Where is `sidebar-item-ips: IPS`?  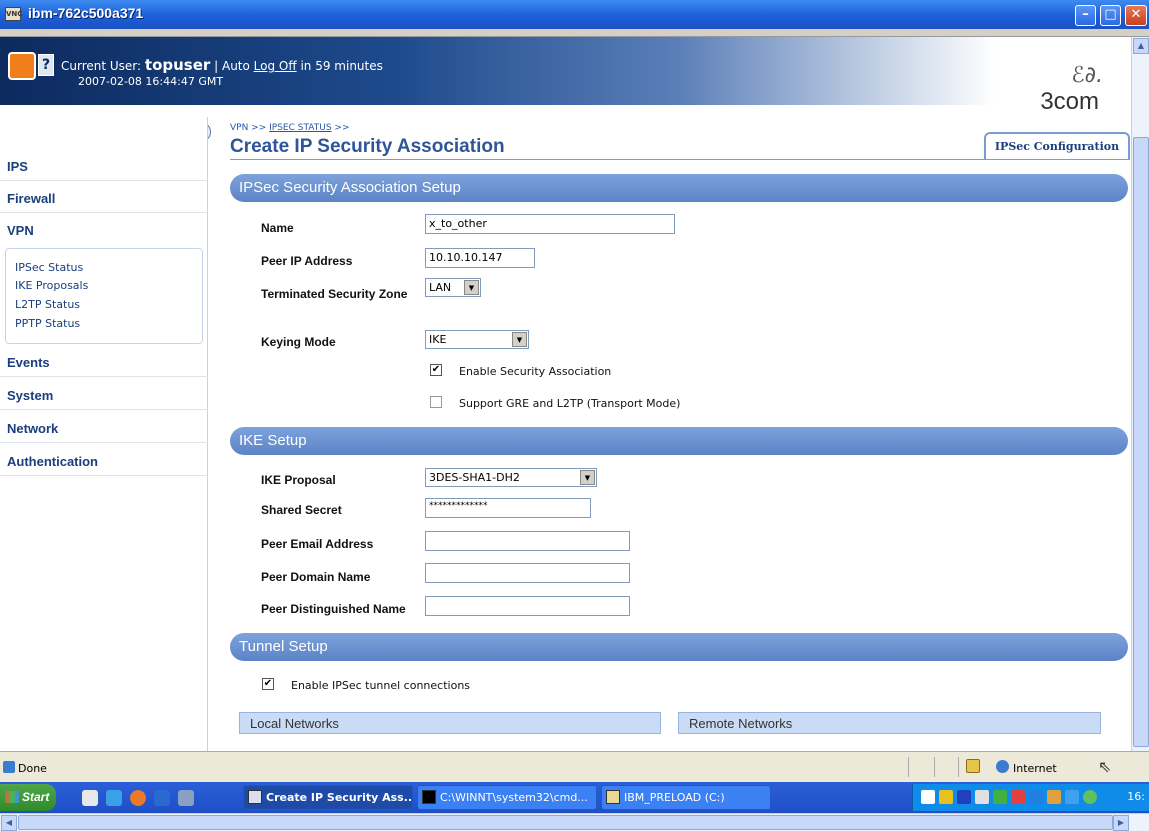
sidebar-item-ips: IPS is located at coordinates (104, 165).